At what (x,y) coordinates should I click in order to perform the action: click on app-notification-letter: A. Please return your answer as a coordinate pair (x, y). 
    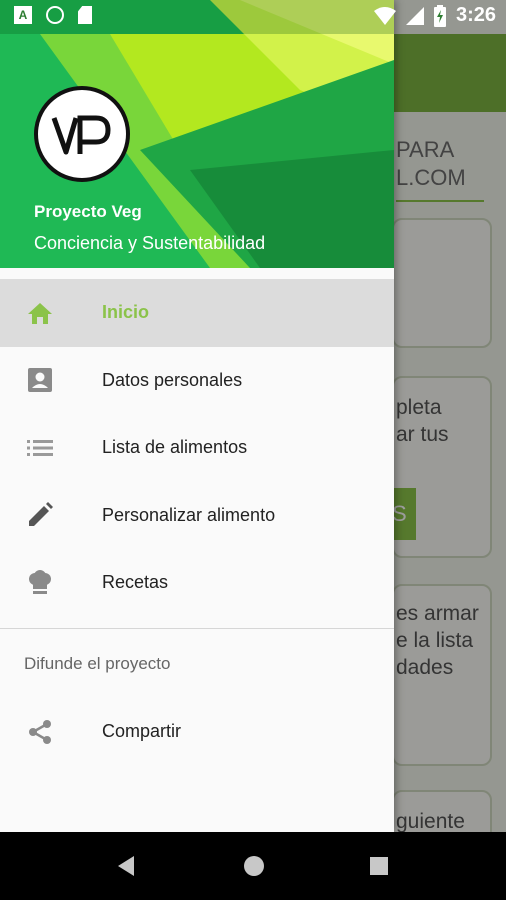
    Looking at the image, I should click on (23, 15).